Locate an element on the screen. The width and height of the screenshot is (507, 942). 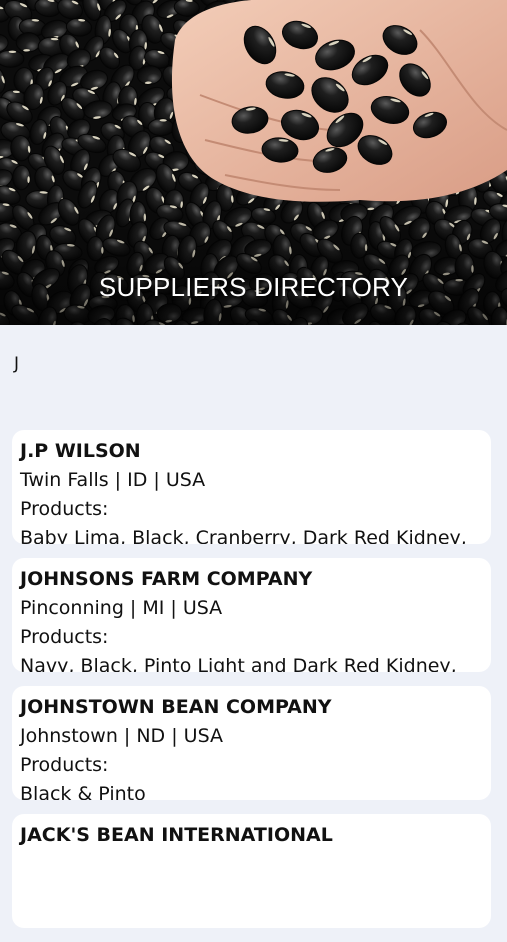
supplier-name: JOHNSTOWN BEAN COMPANY is located at coordinates (251, 707).